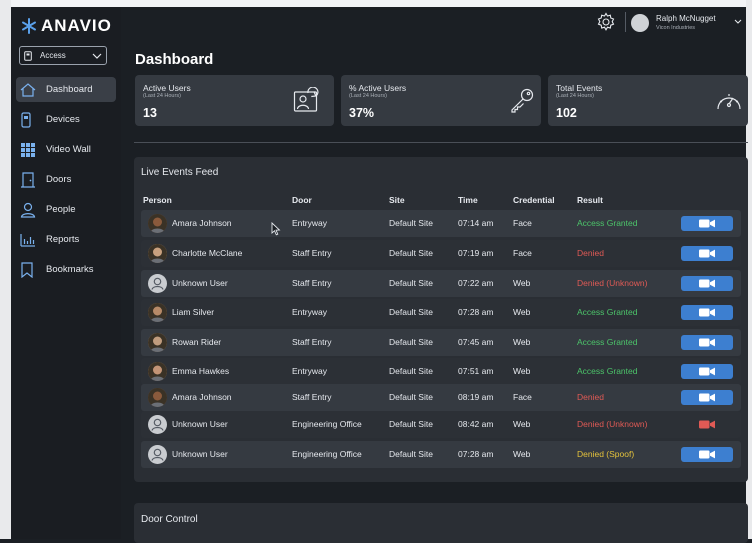 The width and height of the screenshot is (752, 543). Describe the element at coordinates (63, 239) in the screenshot. I see `sidebar-item-label: Reports` at that location.